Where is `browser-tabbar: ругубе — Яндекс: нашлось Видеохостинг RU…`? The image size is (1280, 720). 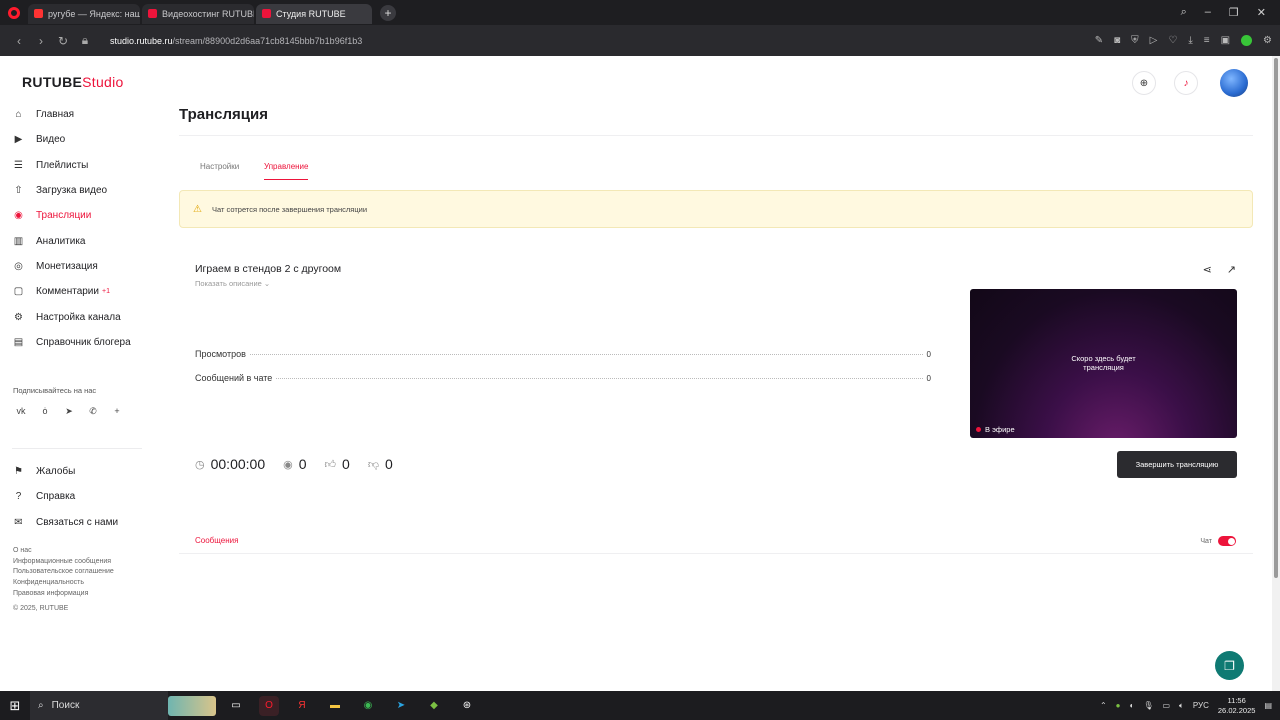
browser-tabbar: ругубе — Яндекс: нашлось Видеохостинг RU… is located at coordinates (640, 12).